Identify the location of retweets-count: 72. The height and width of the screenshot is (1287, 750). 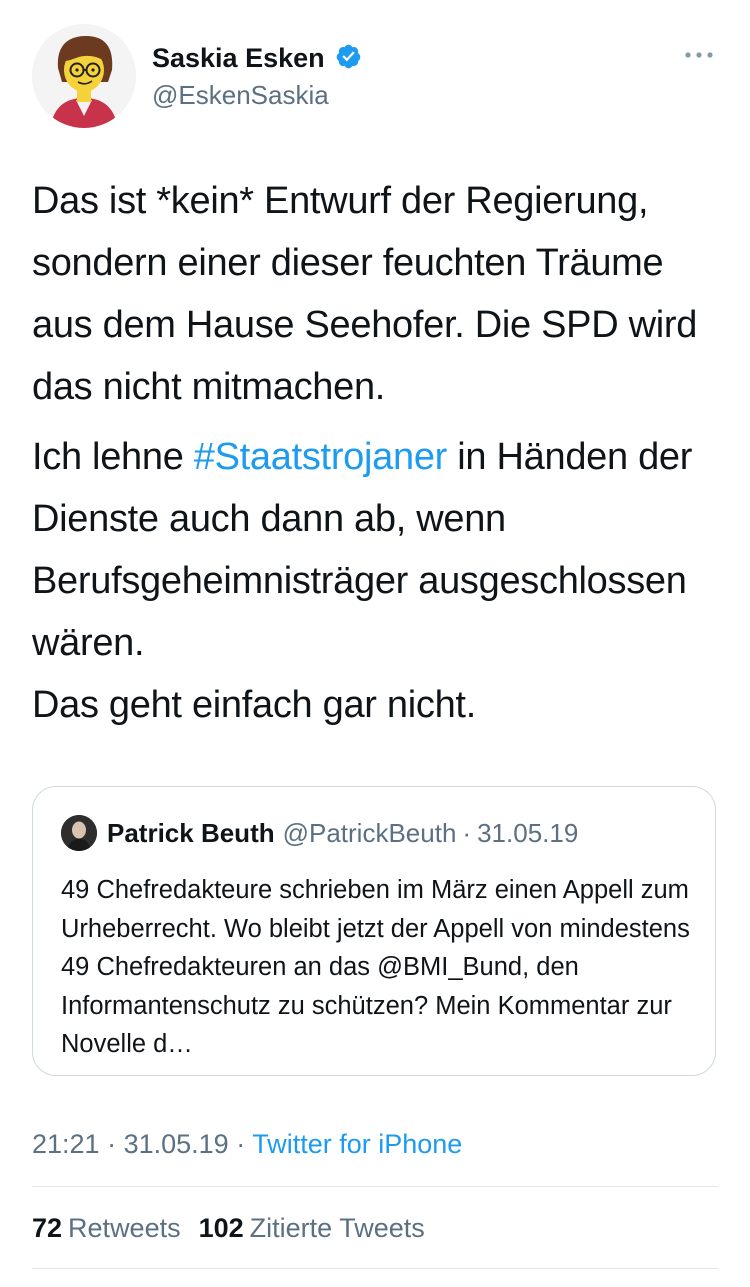
(47, 1228).